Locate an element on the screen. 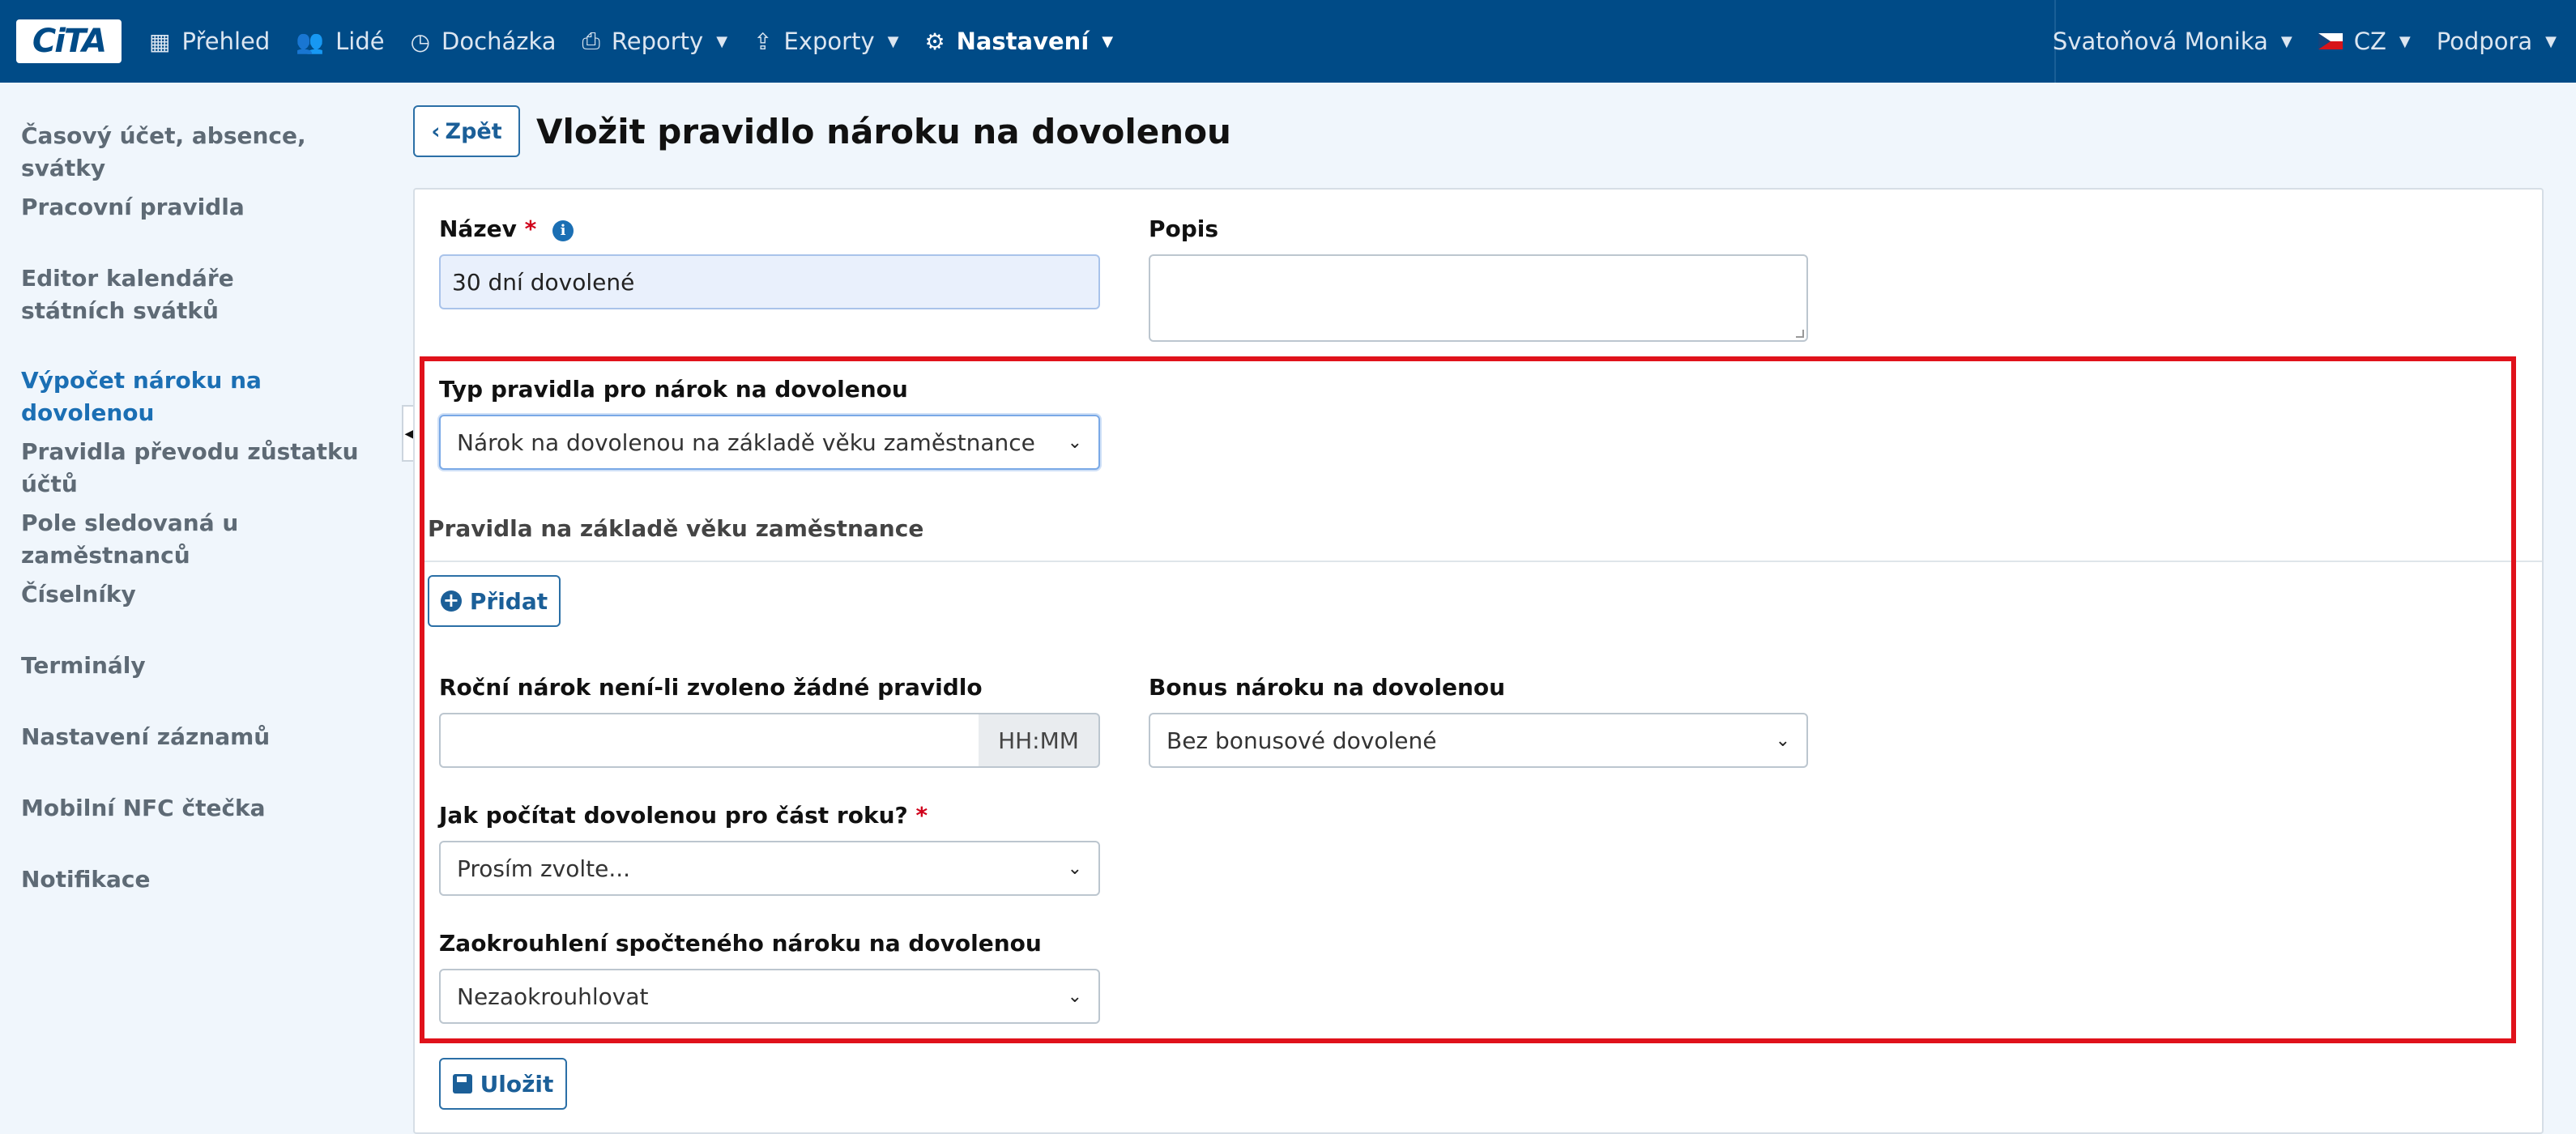 This screenshot has height=1134, width=2576. nav-right: Svatoňová Monika ▼ CZ ▼ Podpora ▼ is located at coordinates (2308, 41).